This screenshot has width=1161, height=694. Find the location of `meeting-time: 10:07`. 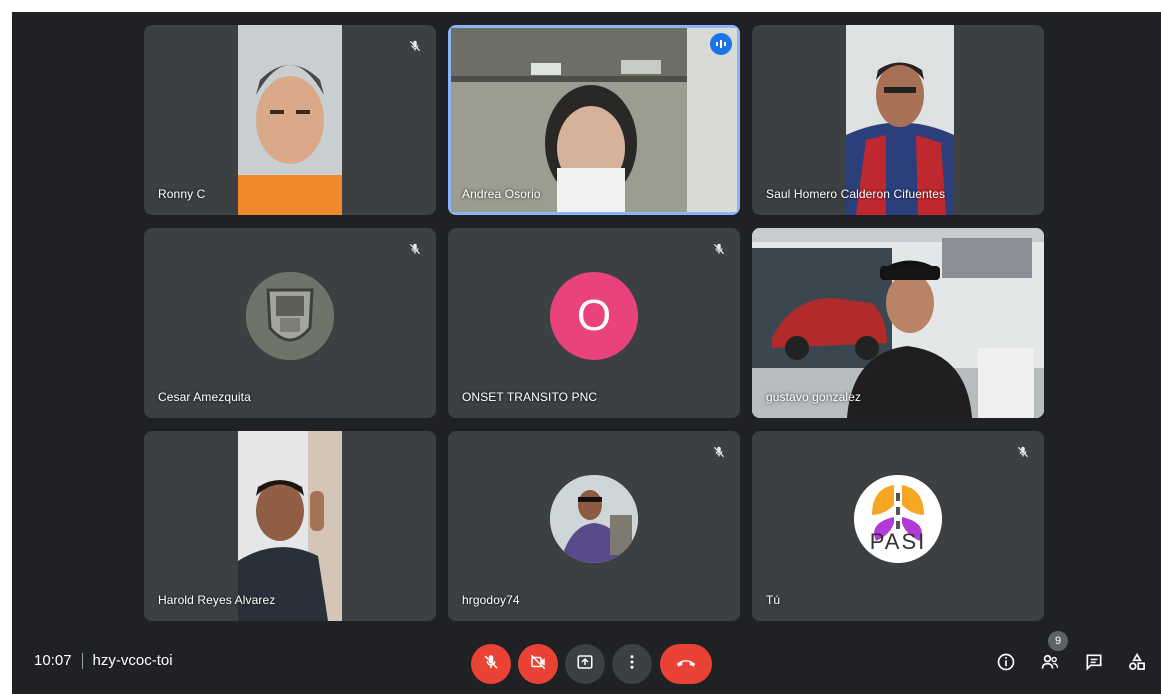

meeting-time: 10:07 is located at coordinates (53, 660).